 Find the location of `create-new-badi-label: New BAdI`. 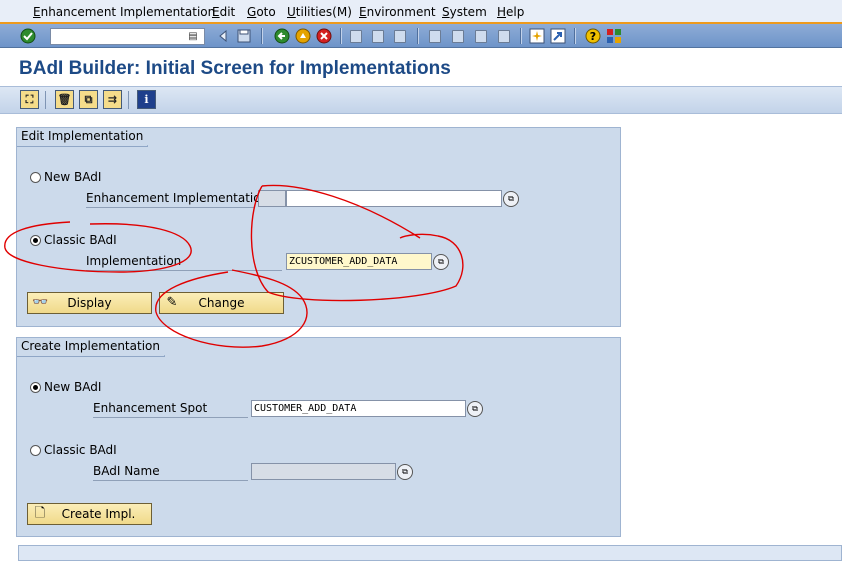

create-new-badi-label: New BAdI is located at coordinates (73, 387).